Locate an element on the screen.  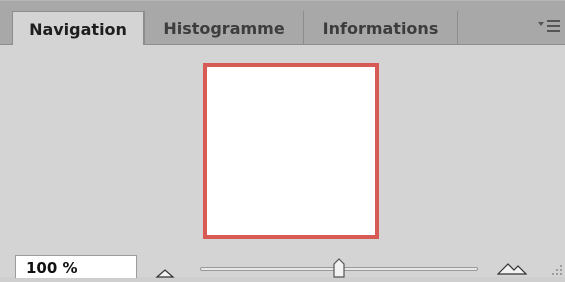
large-mountain-icon is located at coordinates (512, 269).